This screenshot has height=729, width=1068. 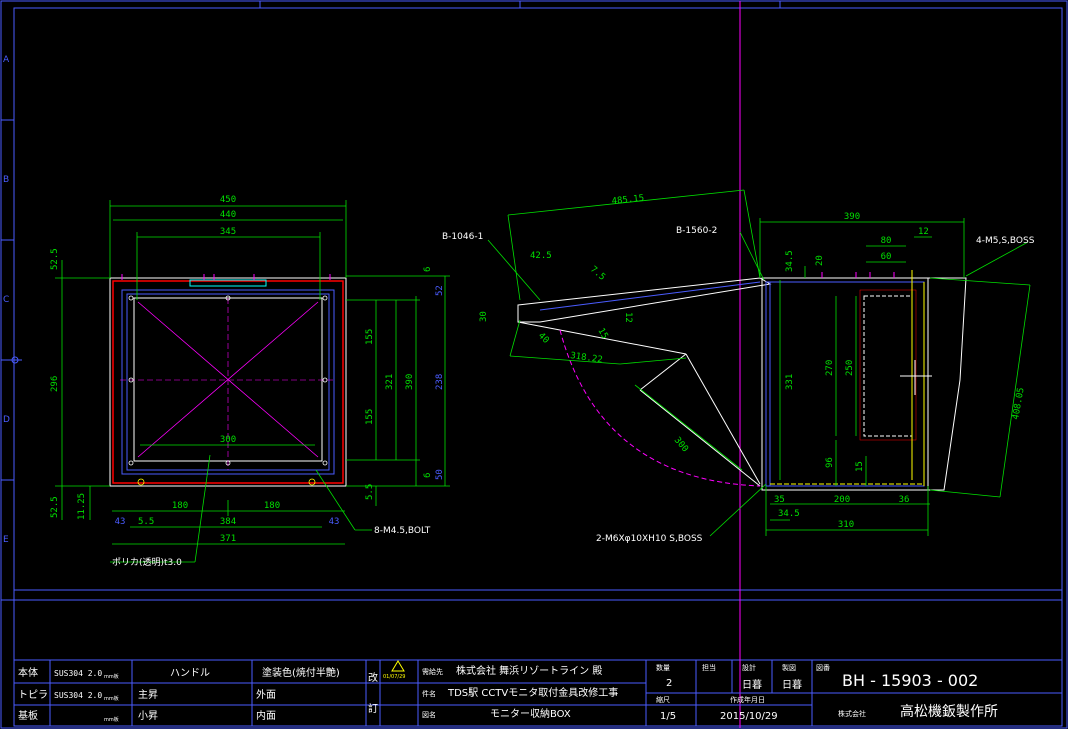 I want to click on dim-371: 371, so click(x=228, y=539).